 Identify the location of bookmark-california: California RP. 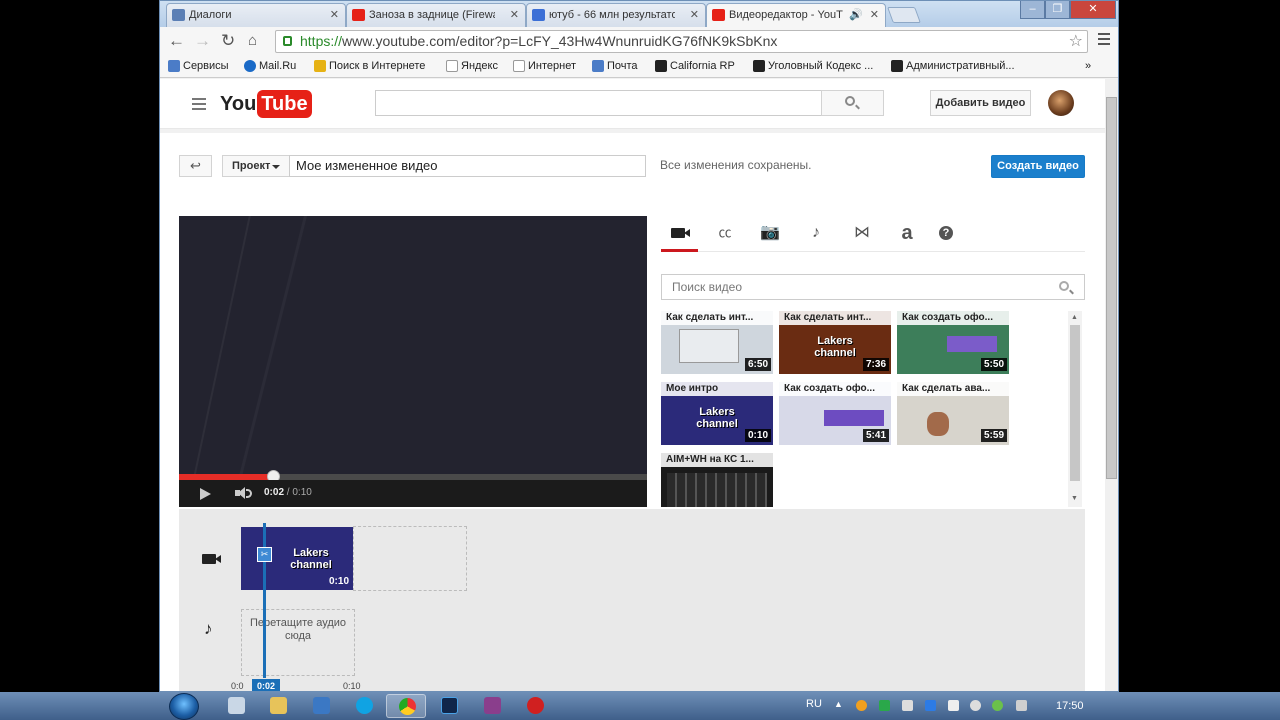
(695, 66).